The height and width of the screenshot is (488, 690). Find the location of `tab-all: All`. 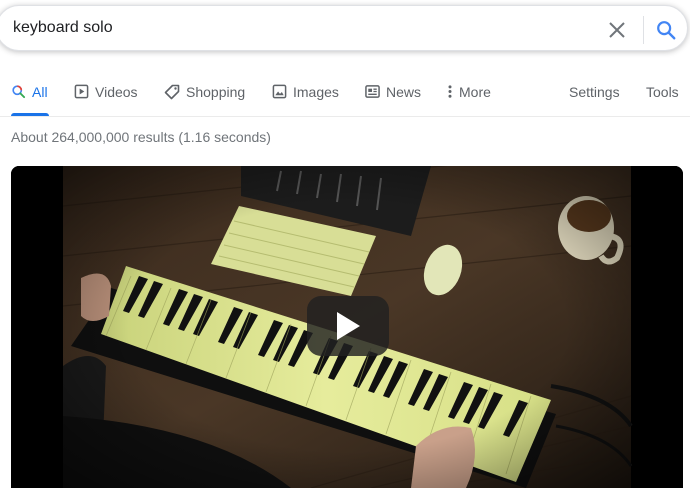

tab-all: All is located at coordinates (30, 99).